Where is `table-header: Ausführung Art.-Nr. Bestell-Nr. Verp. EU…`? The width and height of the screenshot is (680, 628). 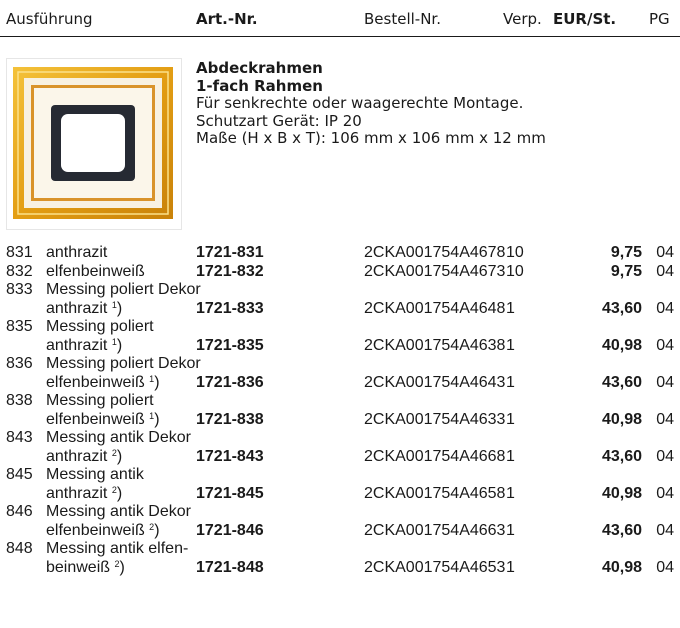 table-header: Ausführung Art.-Nr. Bestell-Nr. Verp. EU… is located at coordinates (340, 18).